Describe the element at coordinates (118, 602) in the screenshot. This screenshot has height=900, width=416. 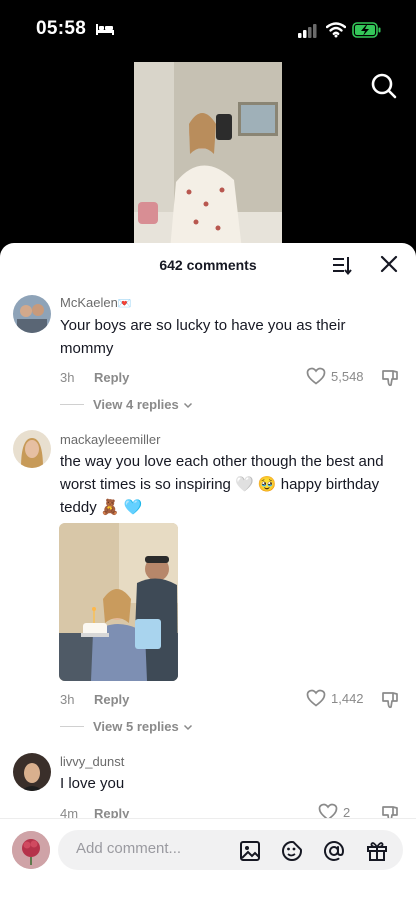
I see `comment-photo` at that location.